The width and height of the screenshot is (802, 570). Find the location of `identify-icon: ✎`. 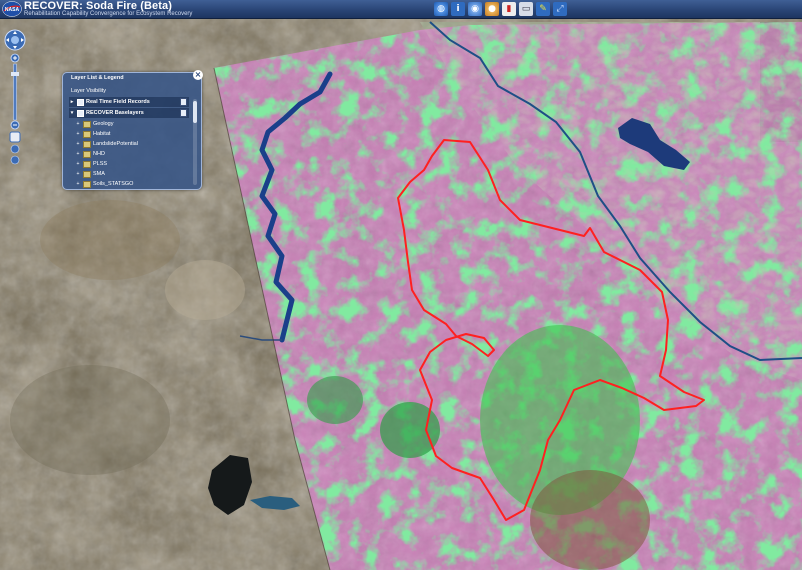

identify-icon: ✎ is located at coordinates (543, 9).